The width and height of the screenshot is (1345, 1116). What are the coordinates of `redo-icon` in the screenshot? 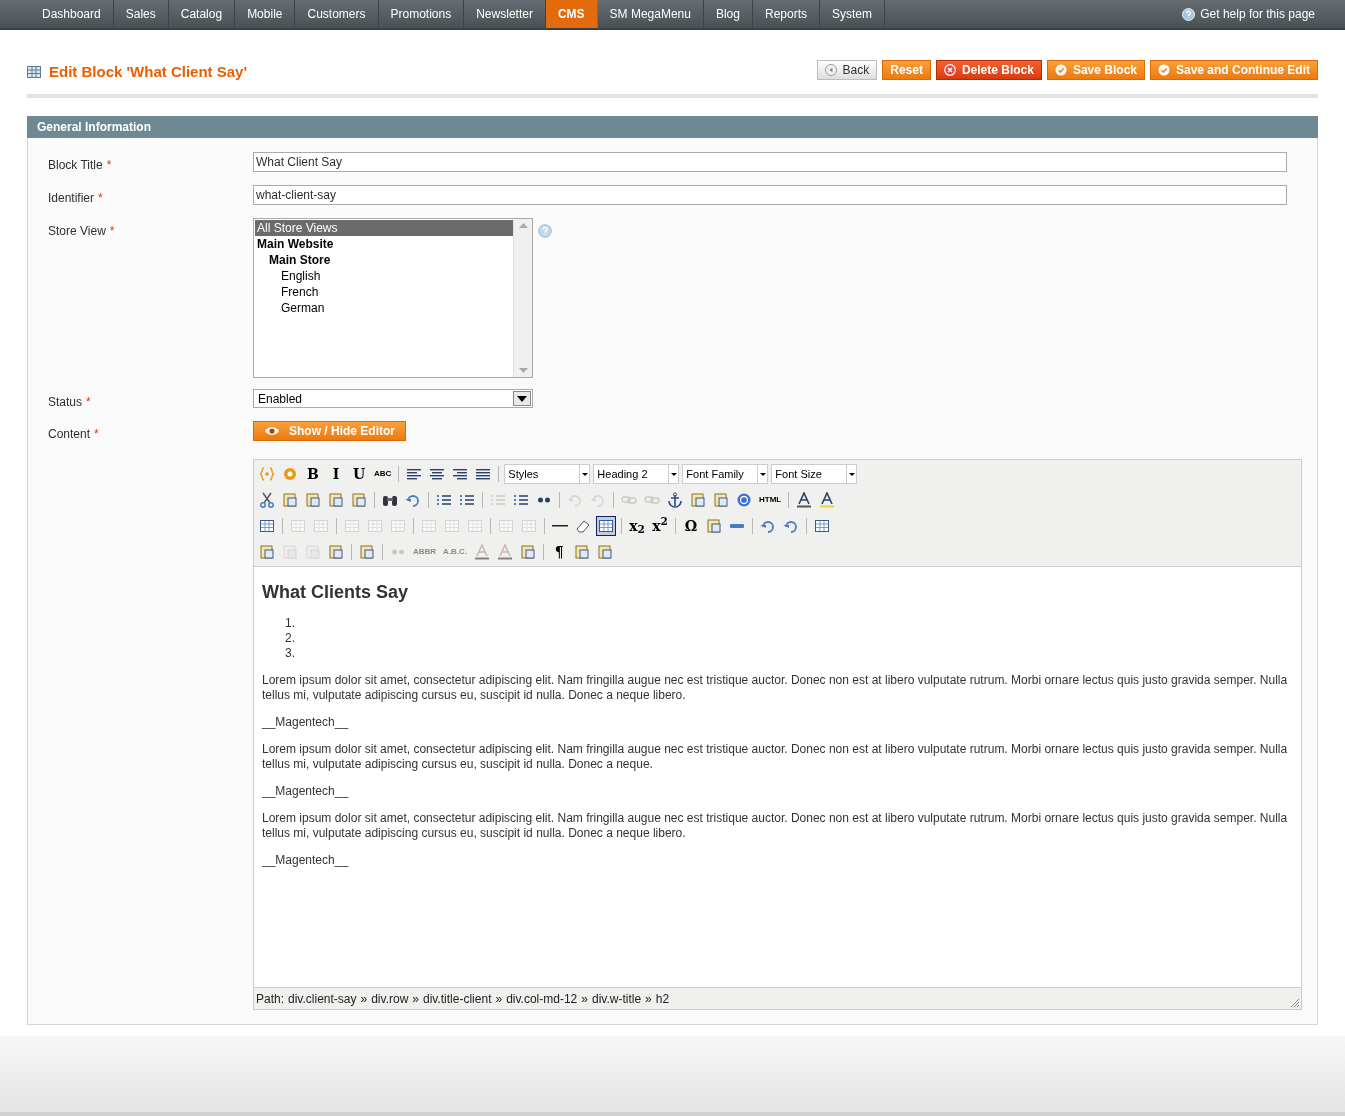 It's located at (598, 500).